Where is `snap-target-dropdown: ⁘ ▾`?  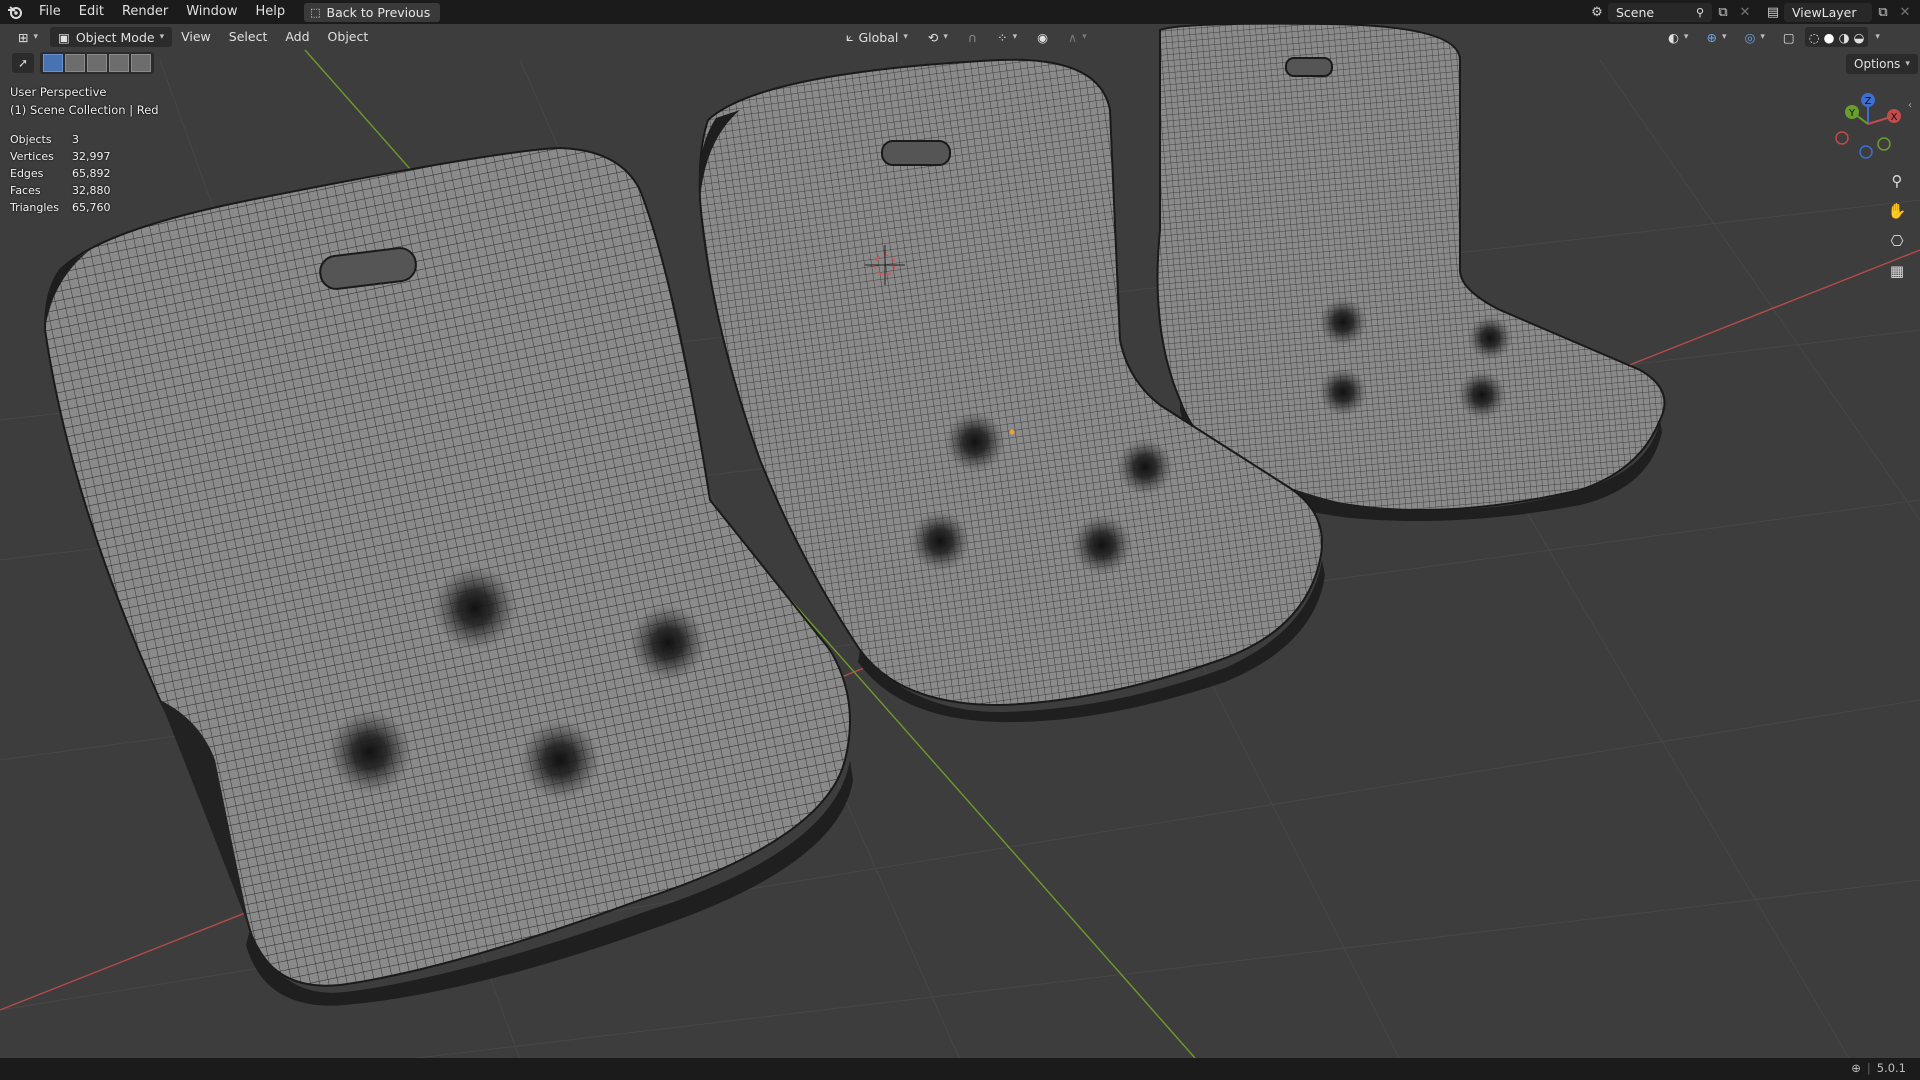
snap-target-dropdown: ⁘ ▾ is located at coordinates (1007, 37).